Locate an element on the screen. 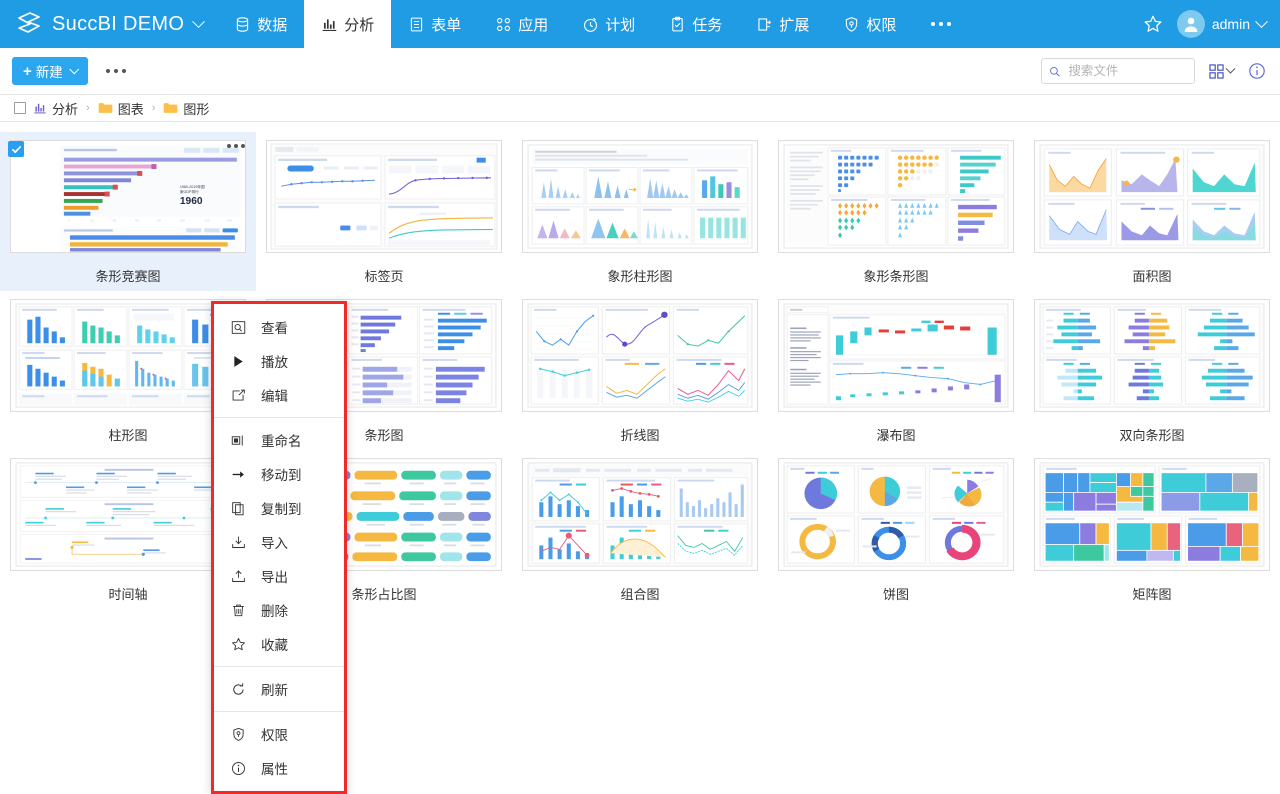  nav-item-analysis: 分析 is located at coordinates (348, 24).